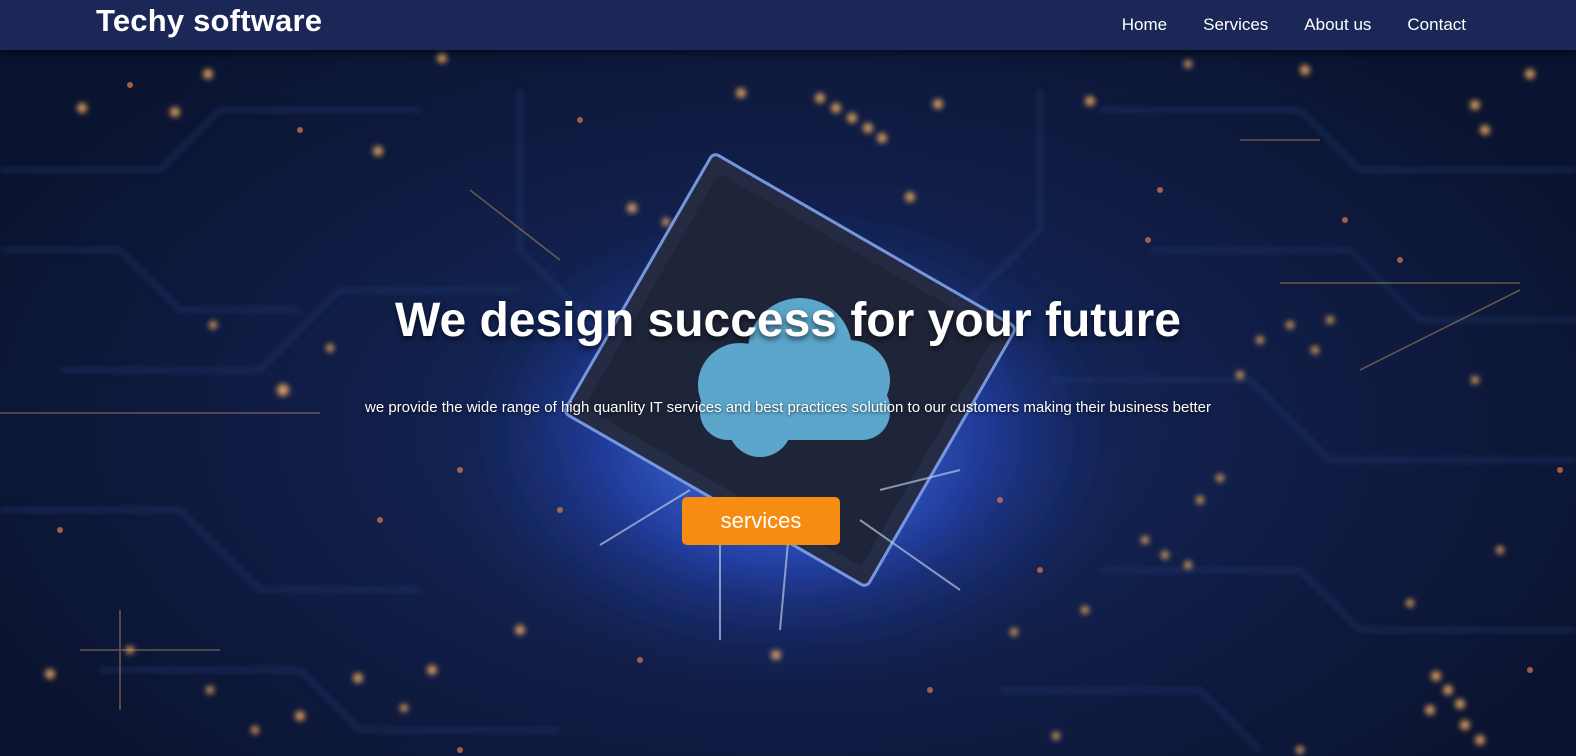 This screenshot has height=756, width=1576. What do you see at coordinates (788, 320) in the screenshot?
I see `hero-title: We design success for your future` at bounding box center [788, 320].